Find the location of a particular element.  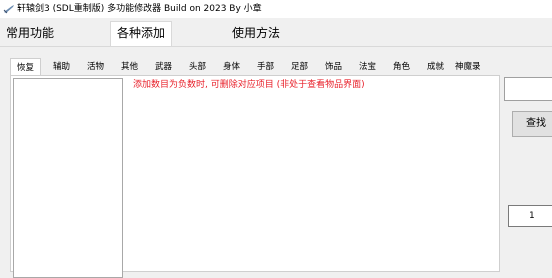

subtab-auxiliary: 辅助 is located at coordinates (61, 67).